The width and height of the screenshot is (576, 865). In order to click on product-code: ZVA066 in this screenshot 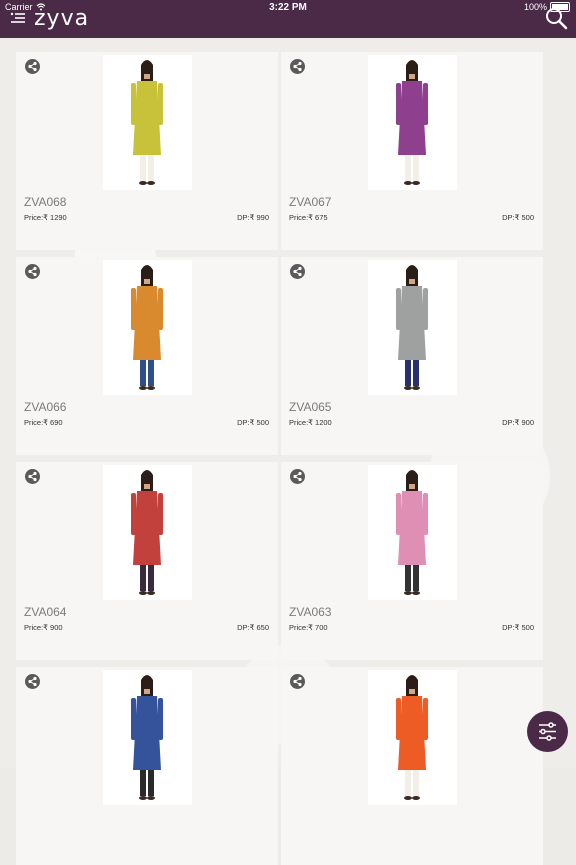, I will do `click(45, 407)`.